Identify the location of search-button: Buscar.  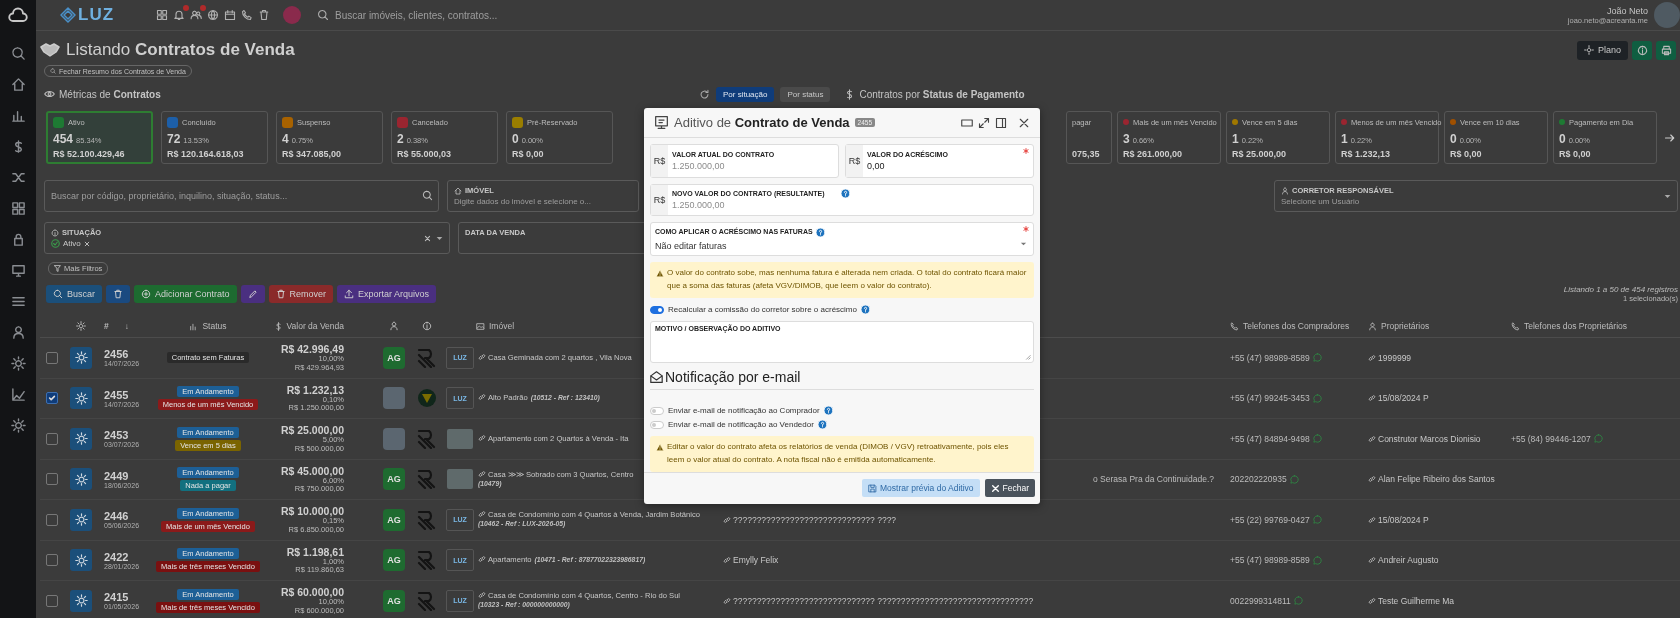
(74, 294).